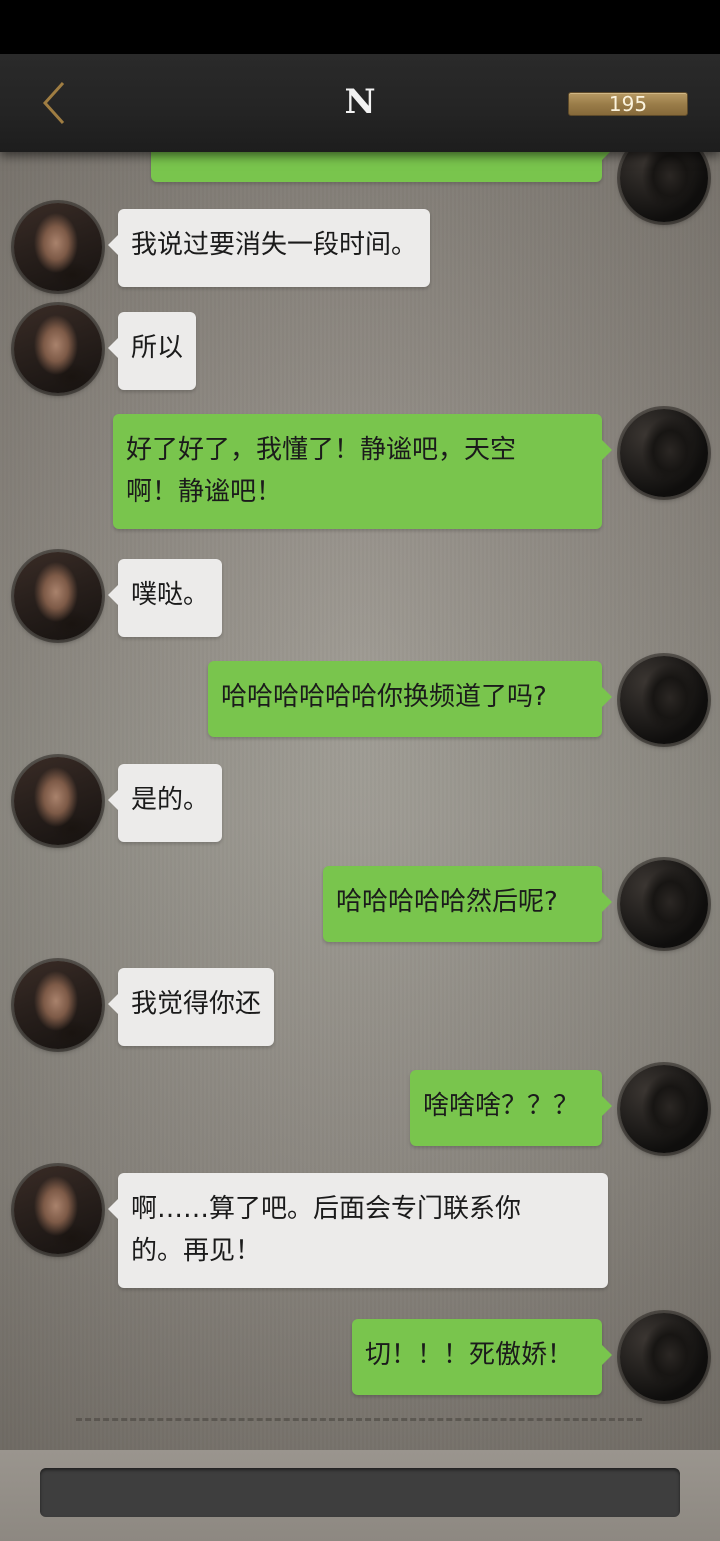 The height and width of the screenshot is (1541, 720). What do you see at coordinates (360, 27) in the screenshot?
I see `status-bar` at bounding box center [360, 27].